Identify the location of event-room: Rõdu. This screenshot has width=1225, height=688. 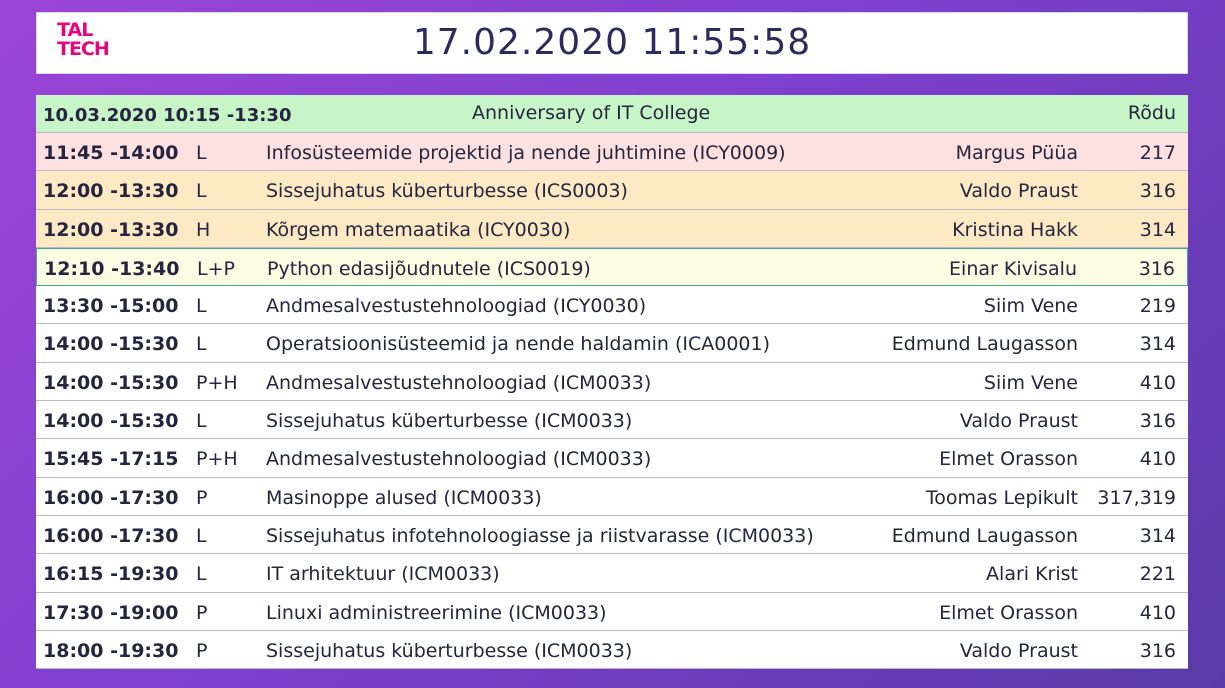
(1151, 113).